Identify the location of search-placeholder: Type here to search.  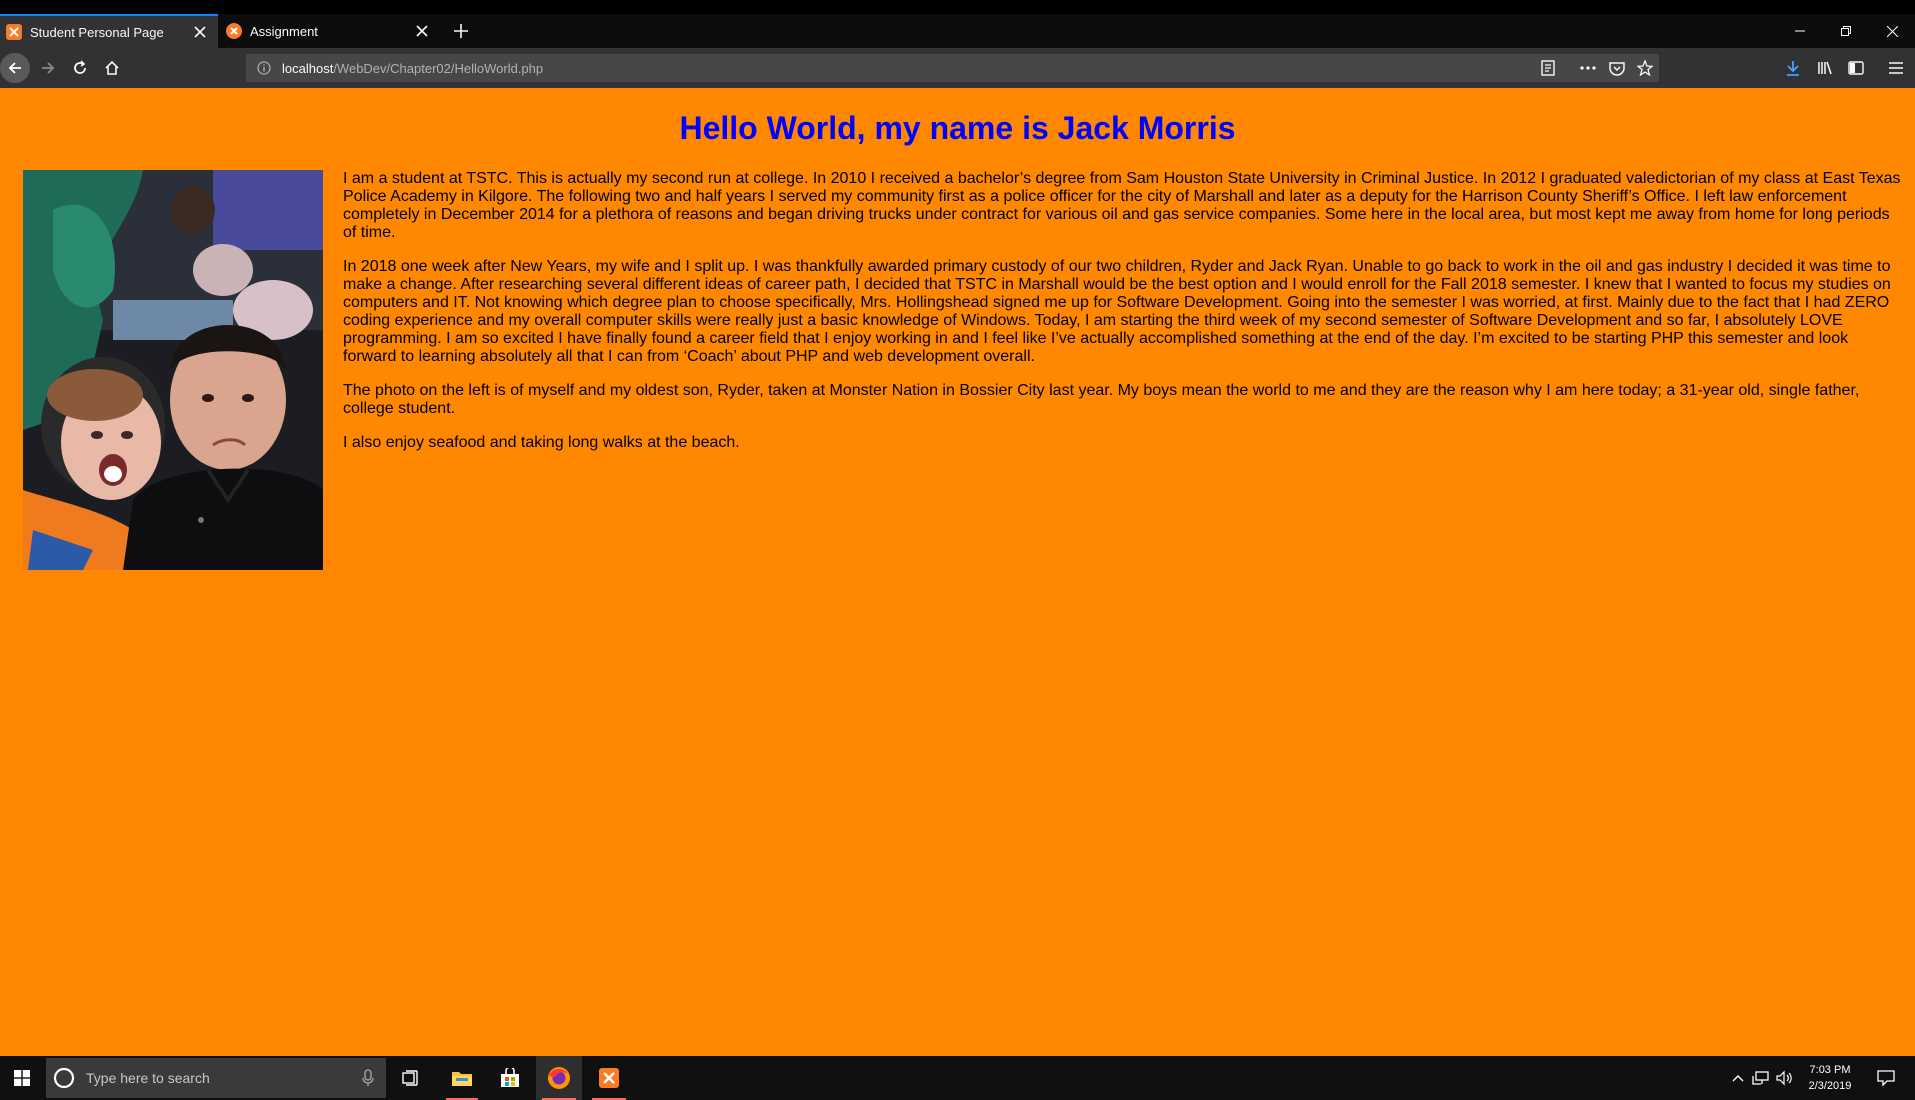
(148, 1078).